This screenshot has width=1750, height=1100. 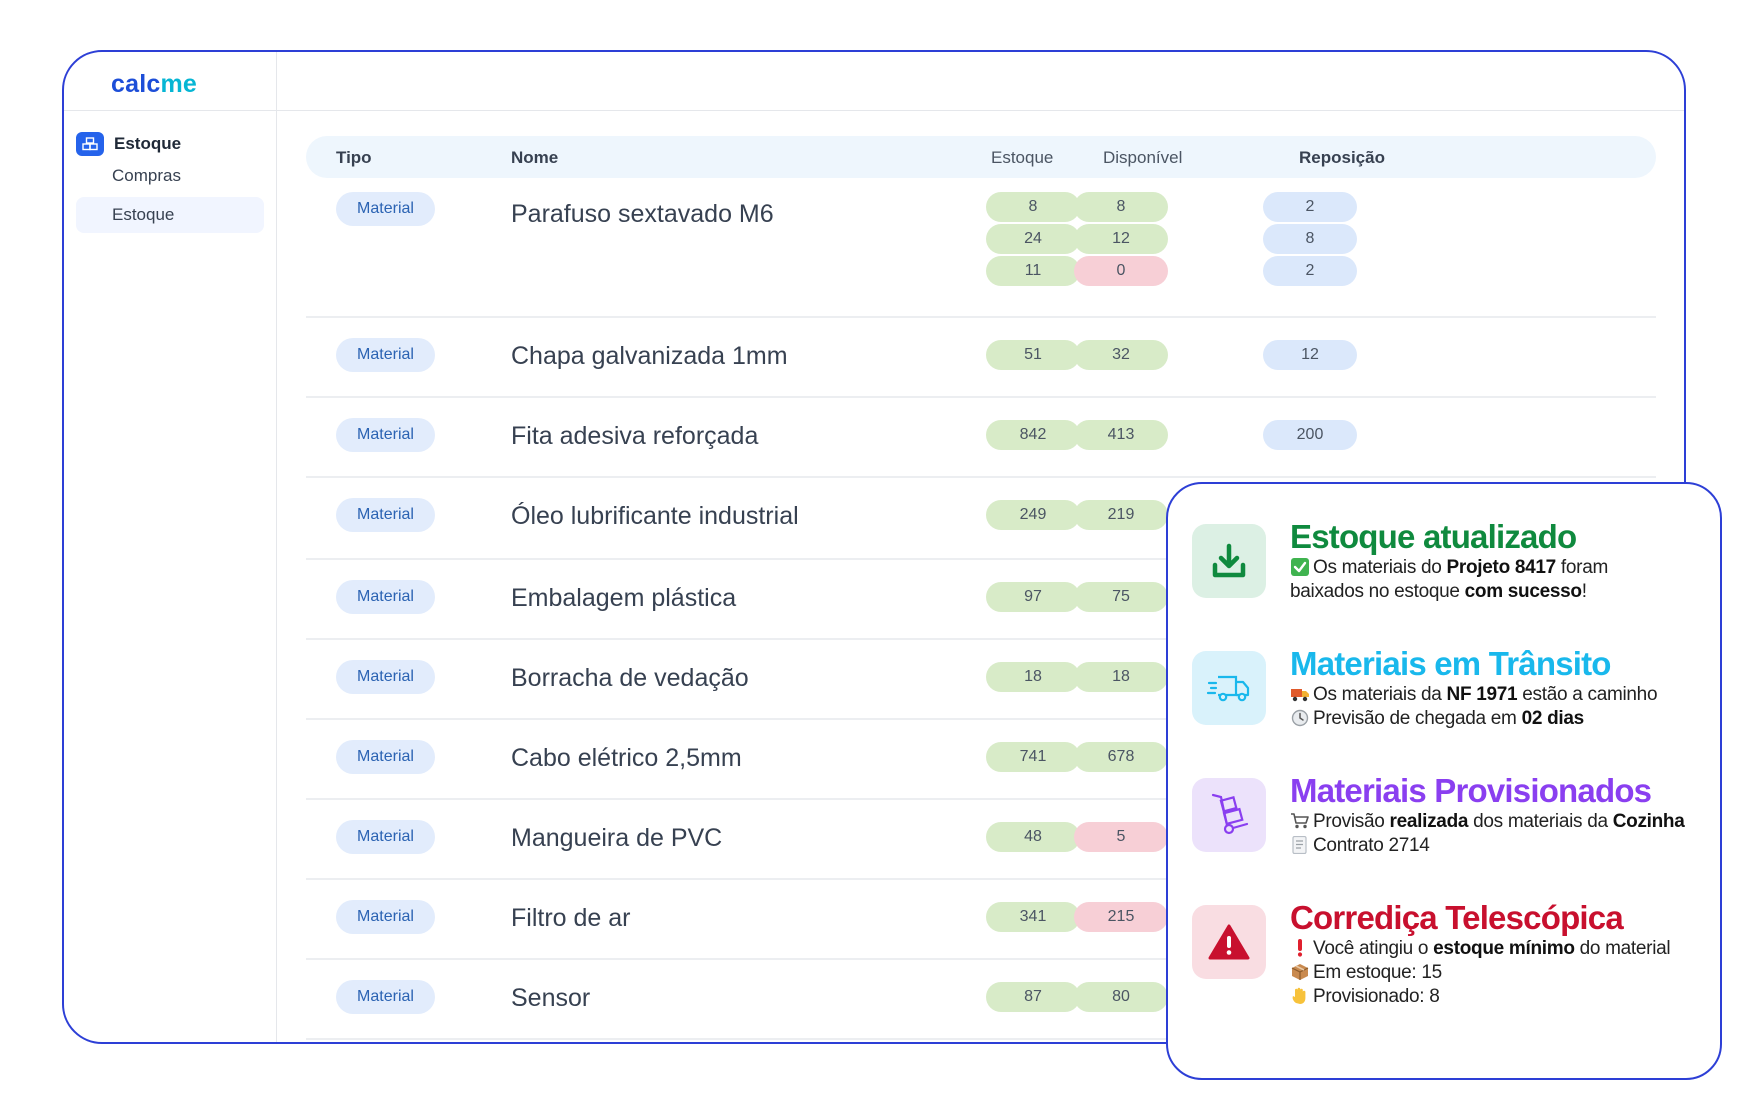 What do you see at coordinates (1373, 948) in the screenshot?
I see `notification-text: Você atingiu o` at bounding box center [1373, 948].